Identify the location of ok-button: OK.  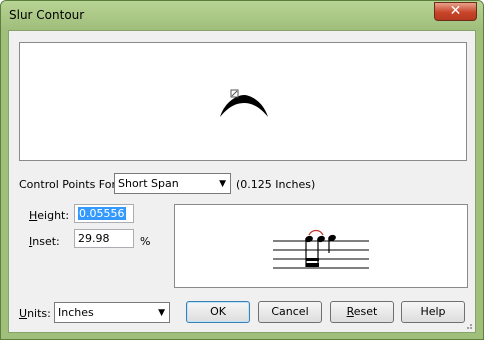
(218, 312).